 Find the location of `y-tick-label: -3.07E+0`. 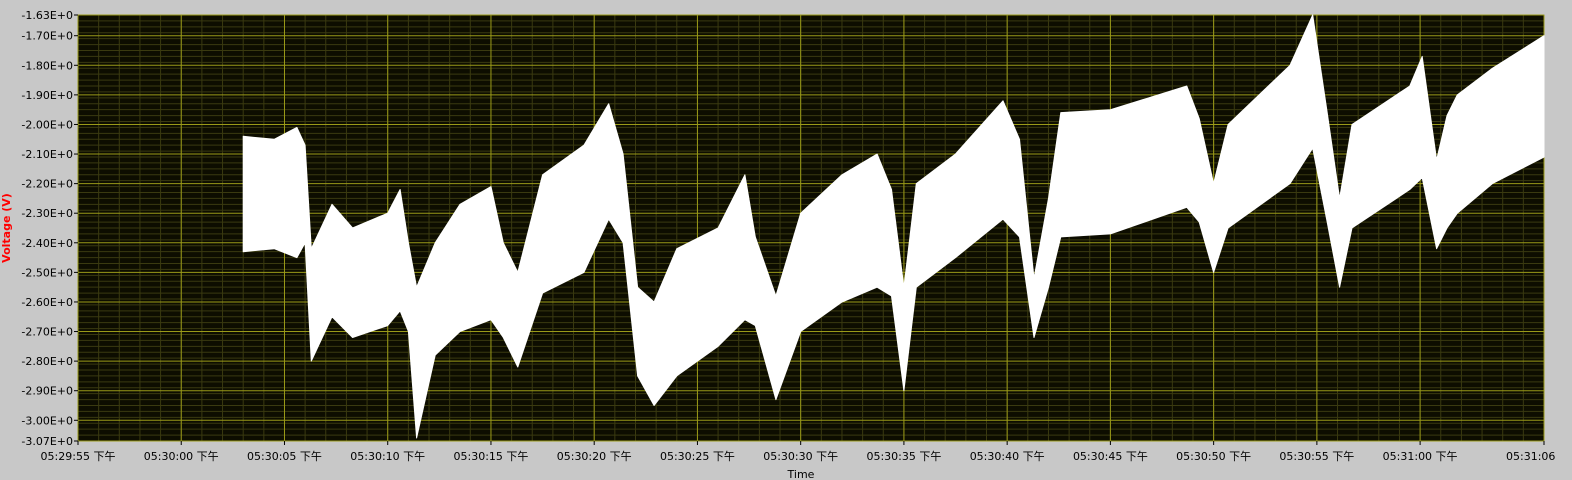

y-tick-label: -3.07E+0 is located at coordinates (47, 441).